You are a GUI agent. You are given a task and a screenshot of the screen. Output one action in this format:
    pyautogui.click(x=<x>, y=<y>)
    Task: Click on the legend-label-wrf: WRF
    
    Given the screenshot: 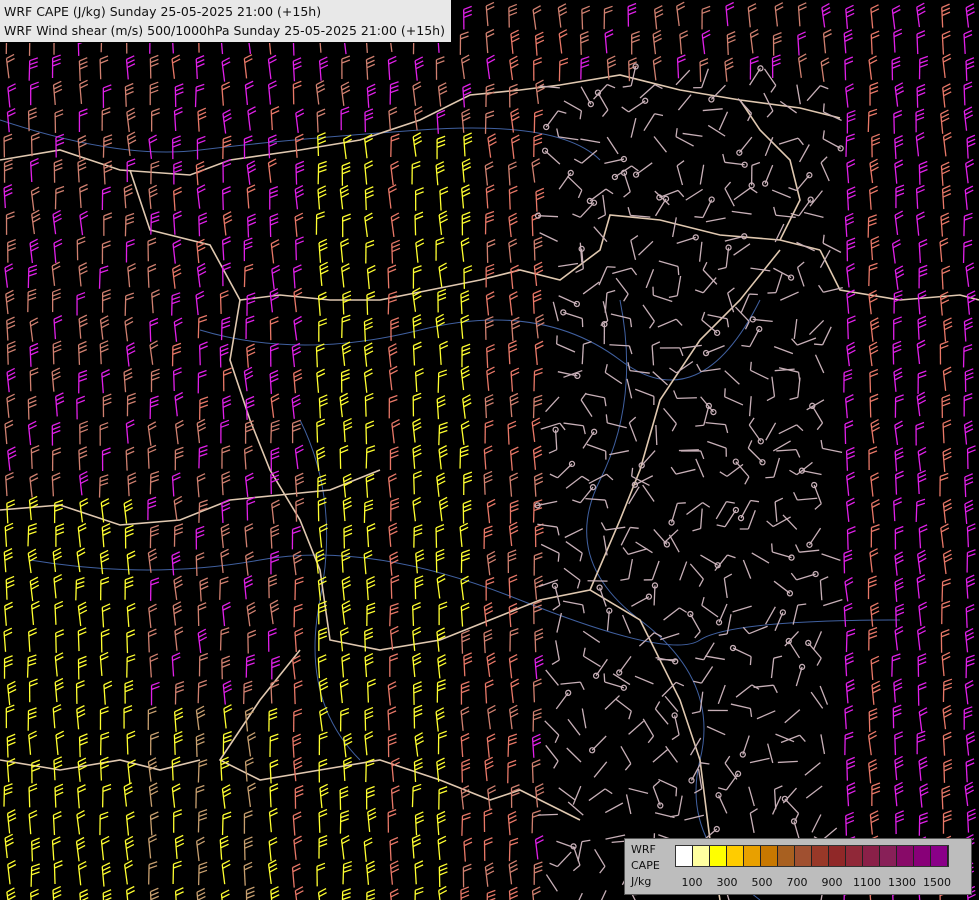 What is the action you would take?
    pyautogui.click(x=643, y=849)
    